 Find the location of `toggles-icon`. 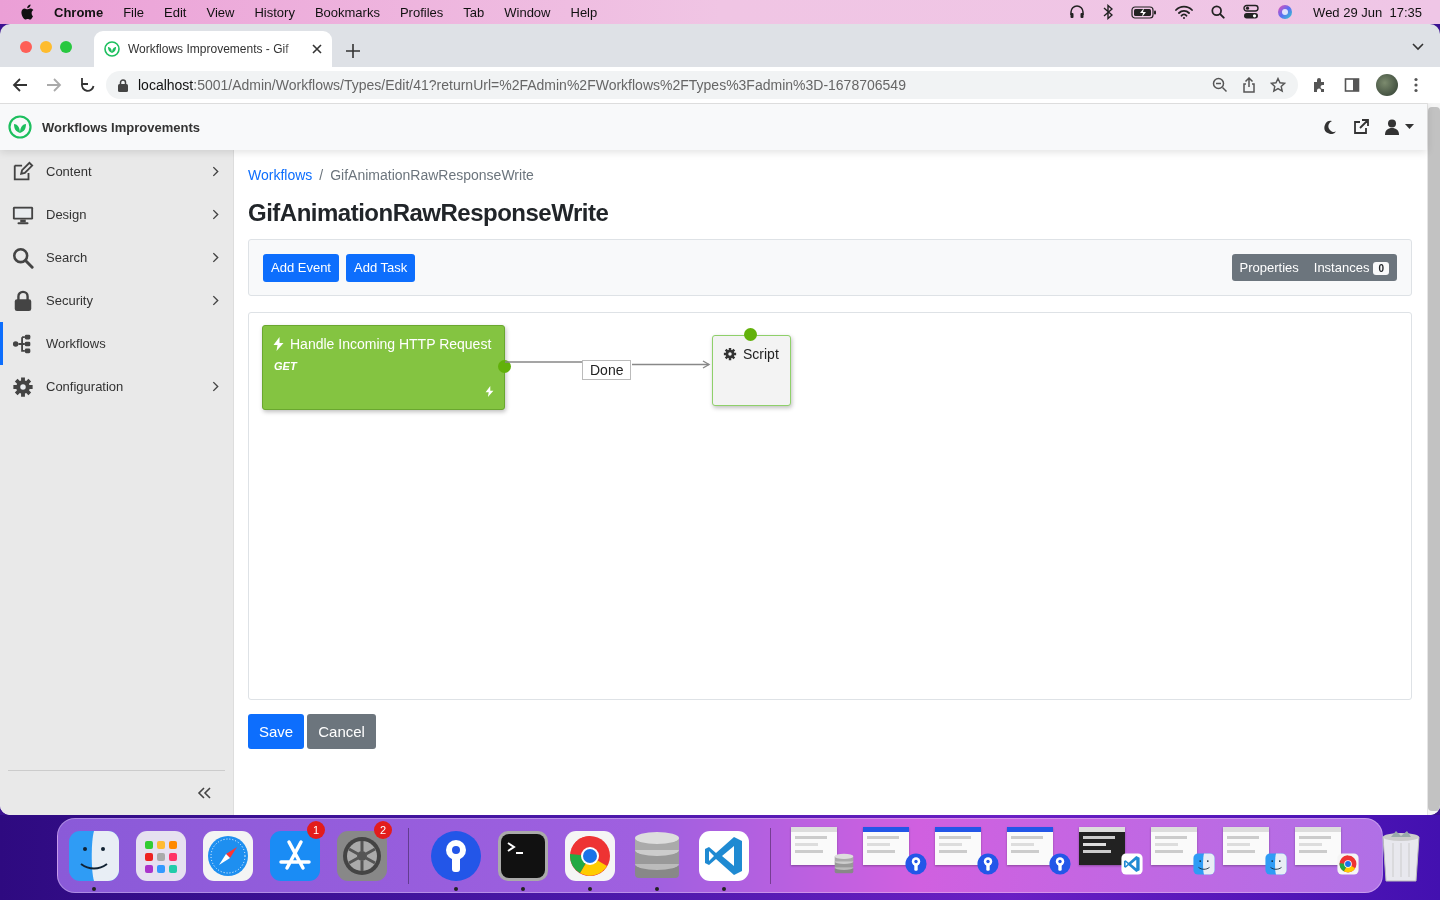

toggles-icon is located at coordinates (1251, 12).